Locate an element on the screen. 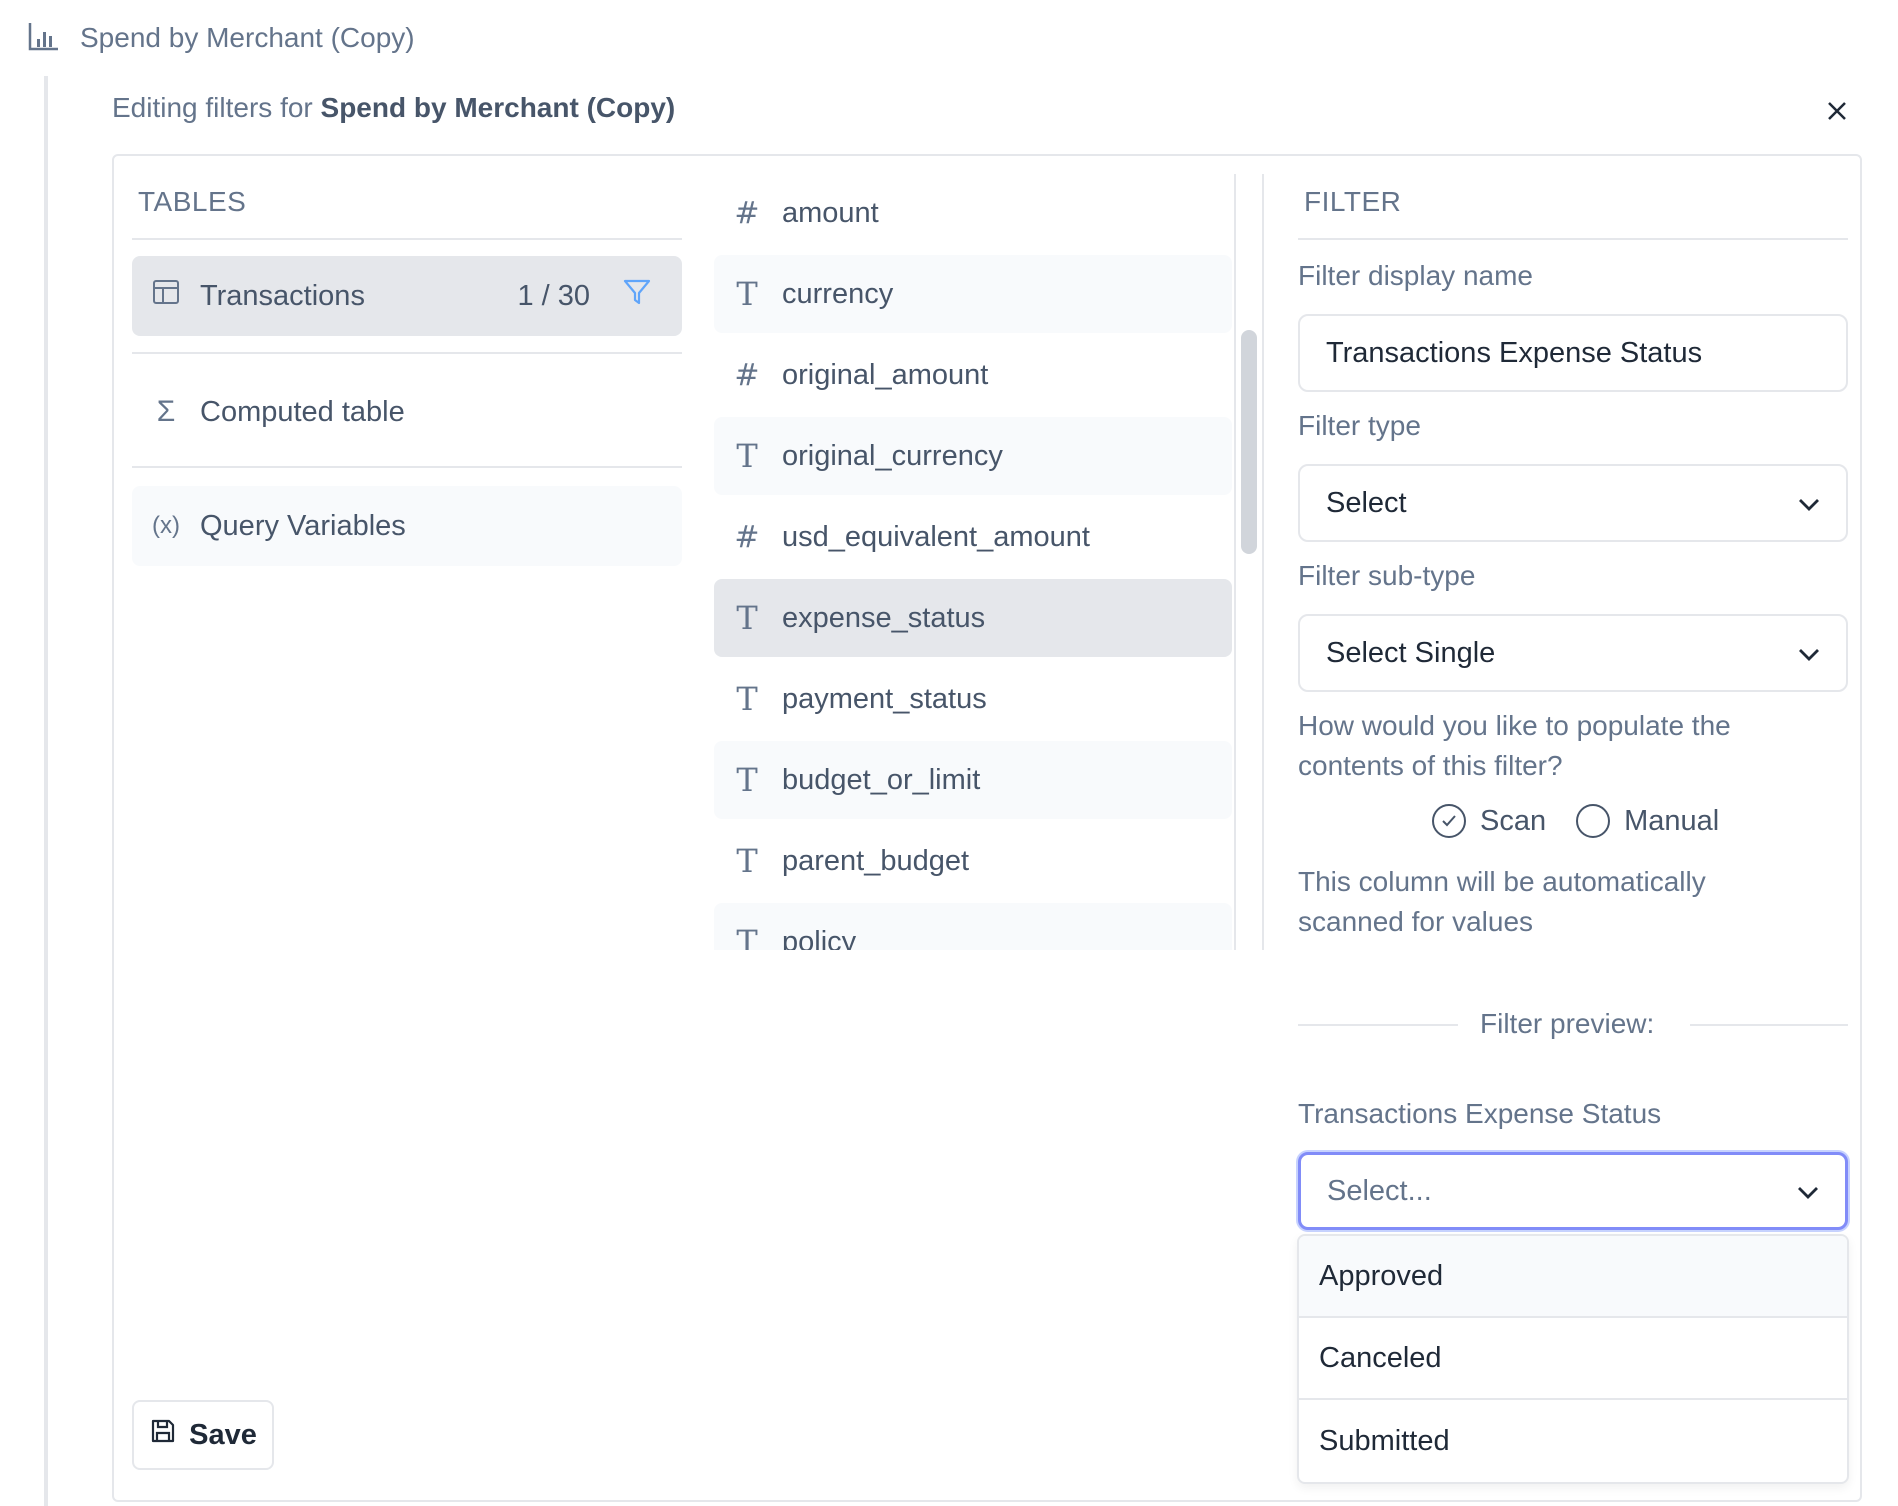 This screenshot has height=1506, width=1898. display-name-label: Filter display name is located at coordinates (1415, 275).